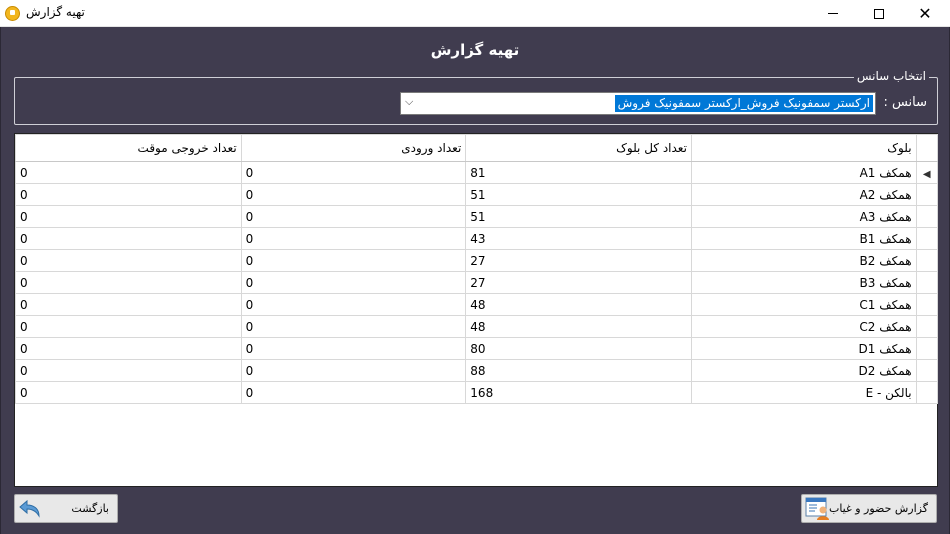  I want to click on cell-total: 80, so click(578, 348).